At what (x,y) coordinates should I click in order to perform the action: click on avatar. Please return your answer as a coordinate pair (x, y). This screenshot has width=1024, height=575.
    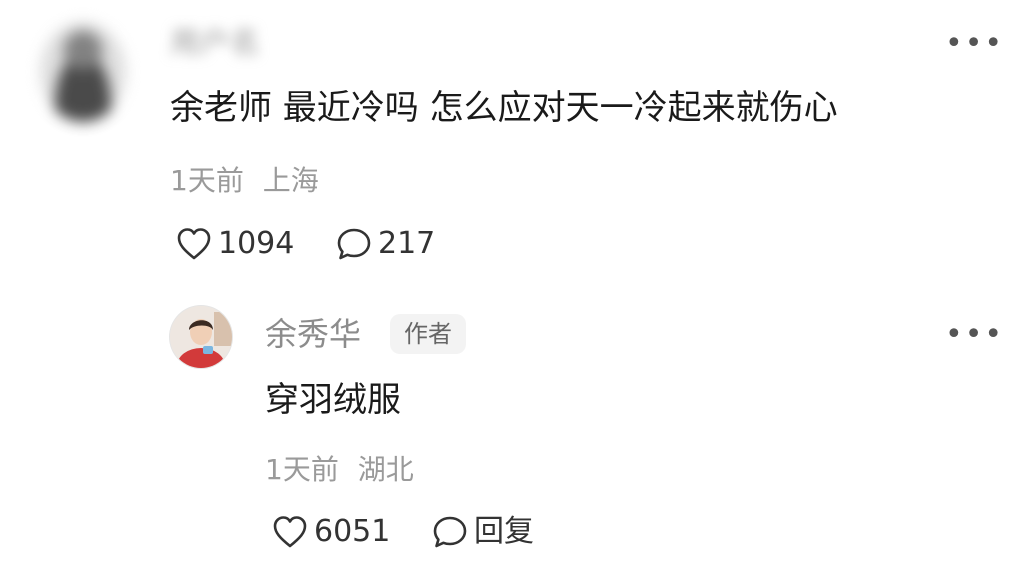
    Looking at the image, I should click on (83, 72).